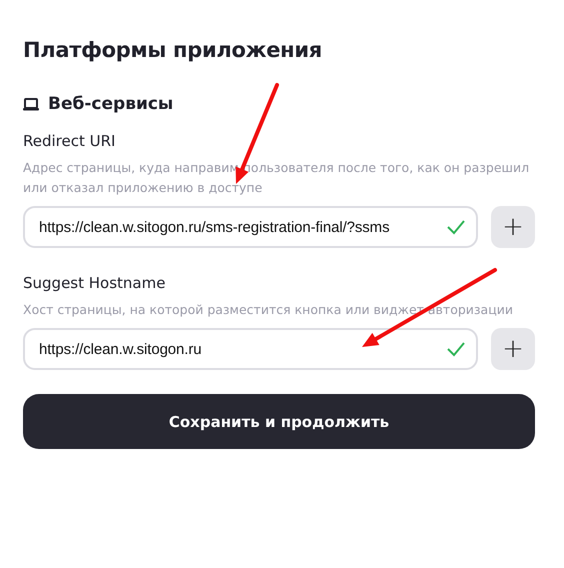 This screenshot has width=564, height=568. I want to click on url-field: https://clean.w.sitogon.ru/sms-registration-final/?ssms, so click(250, 227).